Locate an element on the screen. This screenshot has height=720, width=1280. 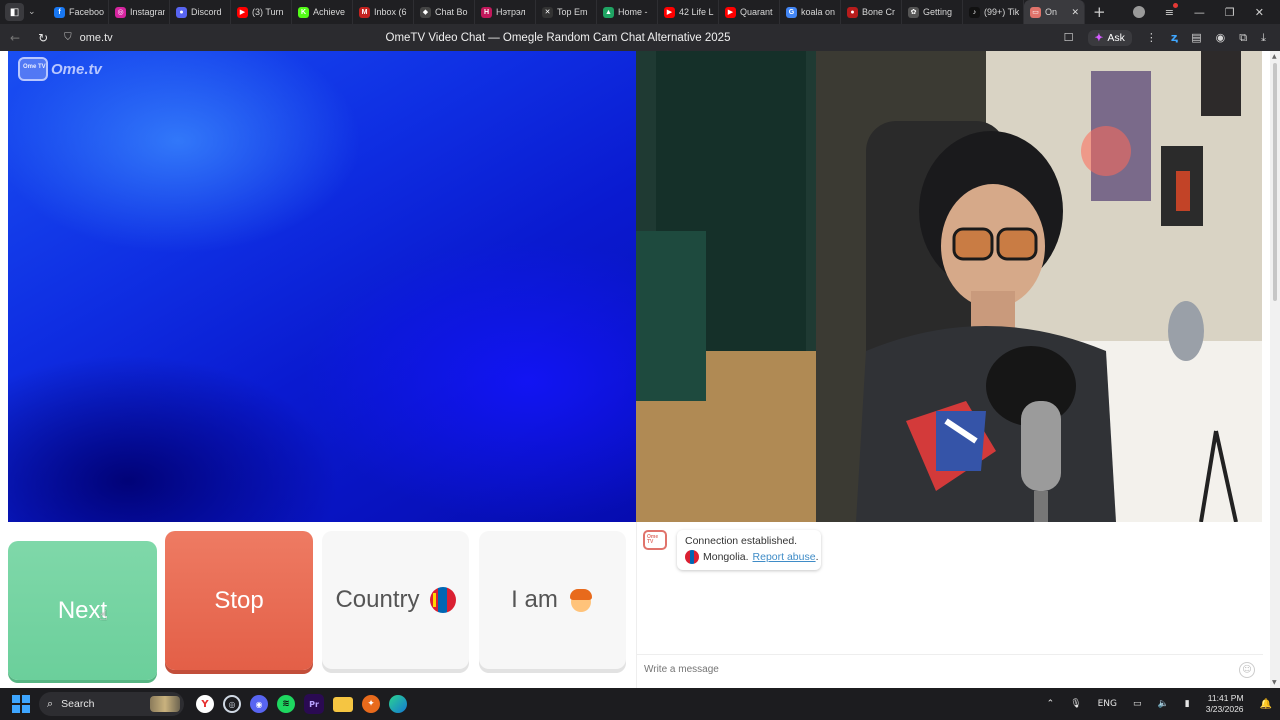
tab-label: Quarant is located at coordinates (756, 12).